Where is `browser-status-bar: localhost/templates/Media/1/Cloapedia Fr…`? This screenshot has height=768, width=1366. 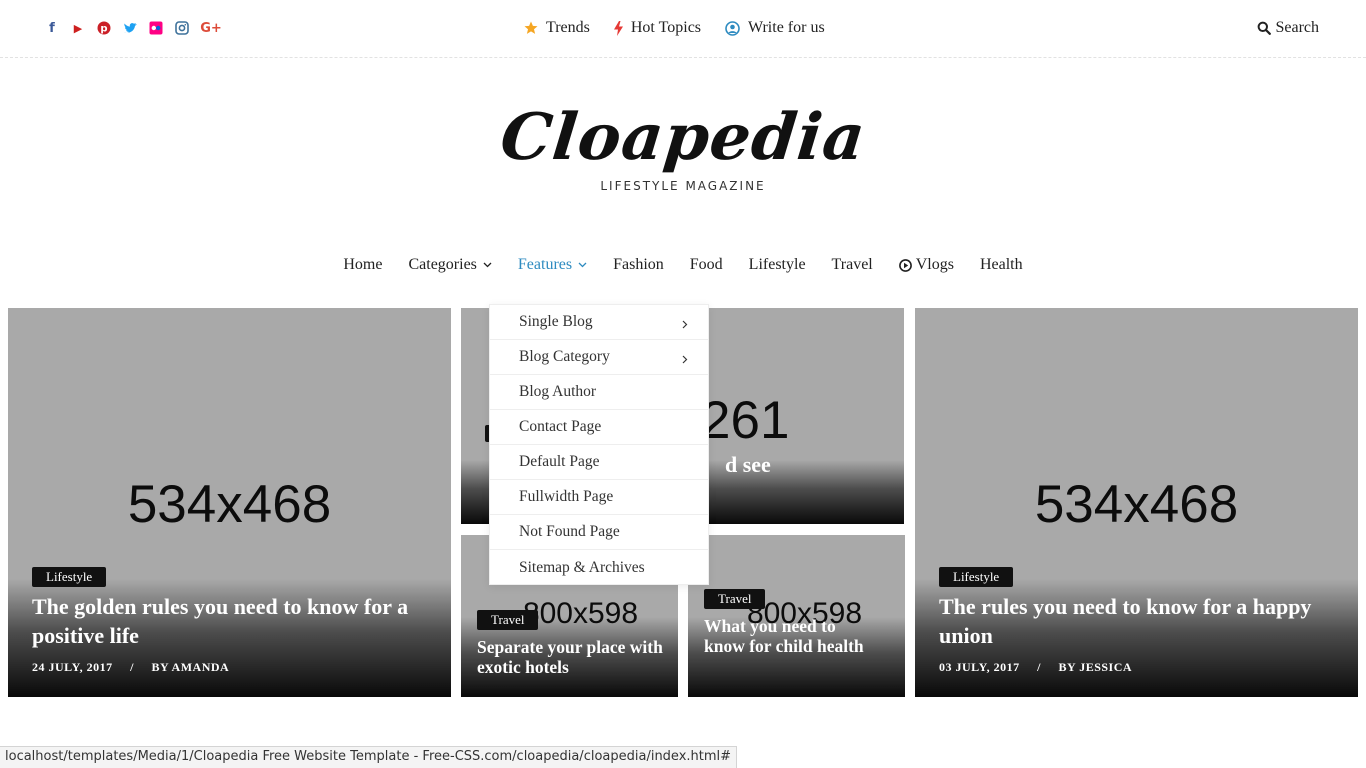 browser-status-bar: localhost/templates/Media/1/Cloapedia Fr… is located at coordinates (369, 757).